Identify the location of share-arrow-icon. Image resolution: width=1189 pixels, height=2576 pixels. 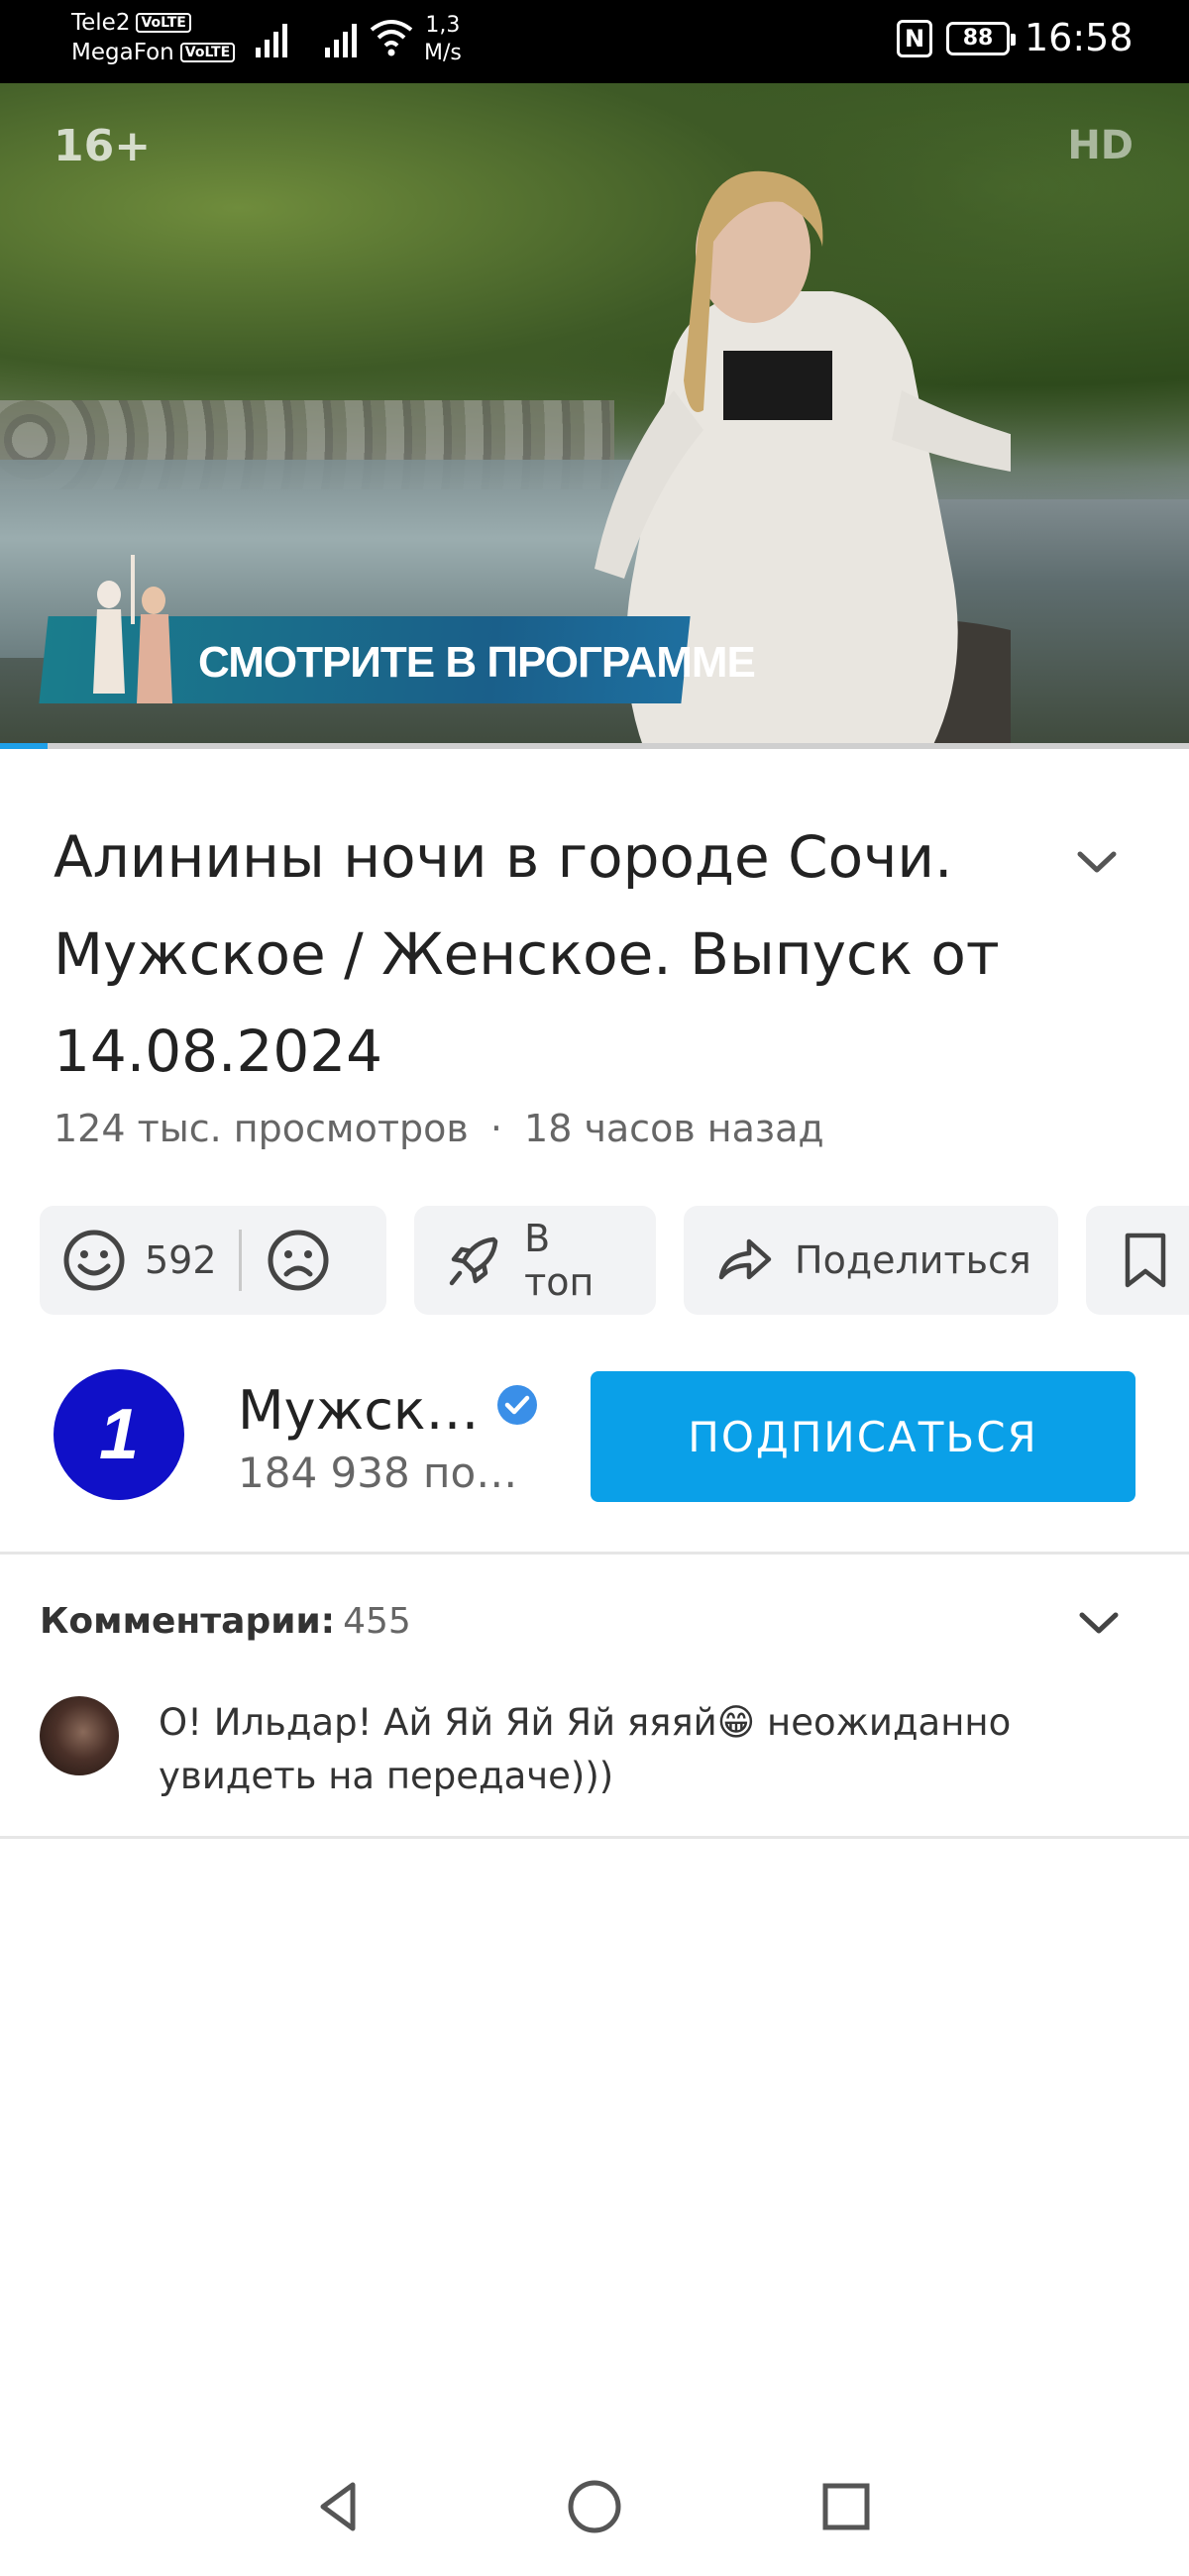
(744, 1260).